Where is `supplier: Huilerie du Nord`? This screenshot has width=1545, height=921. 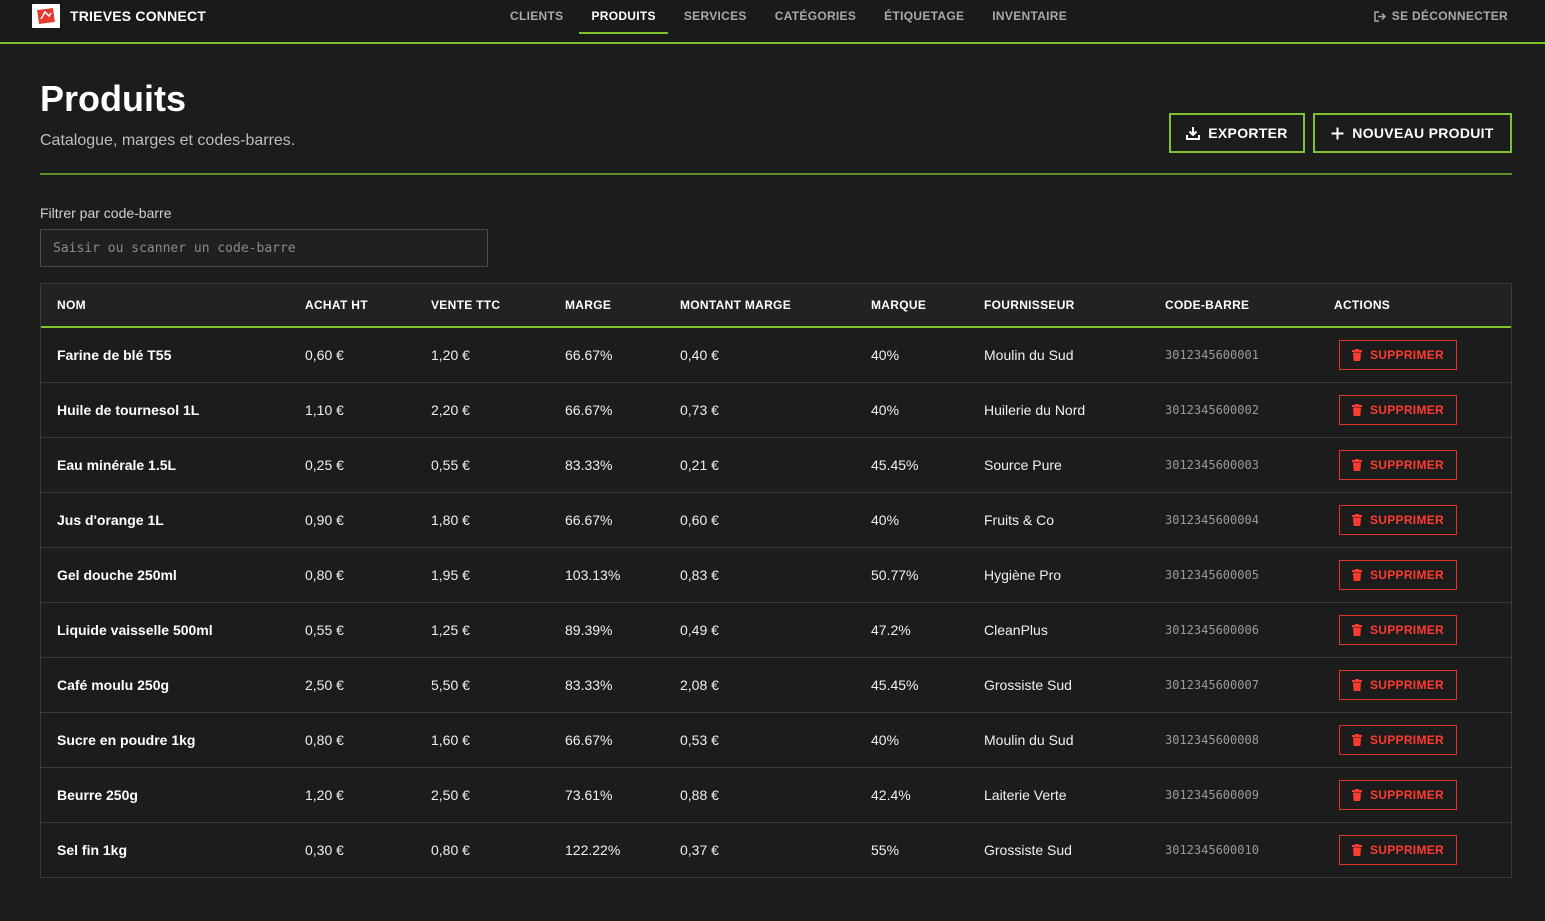 supplier: Huilerie du Nord is located at coordinates (1035, 409).